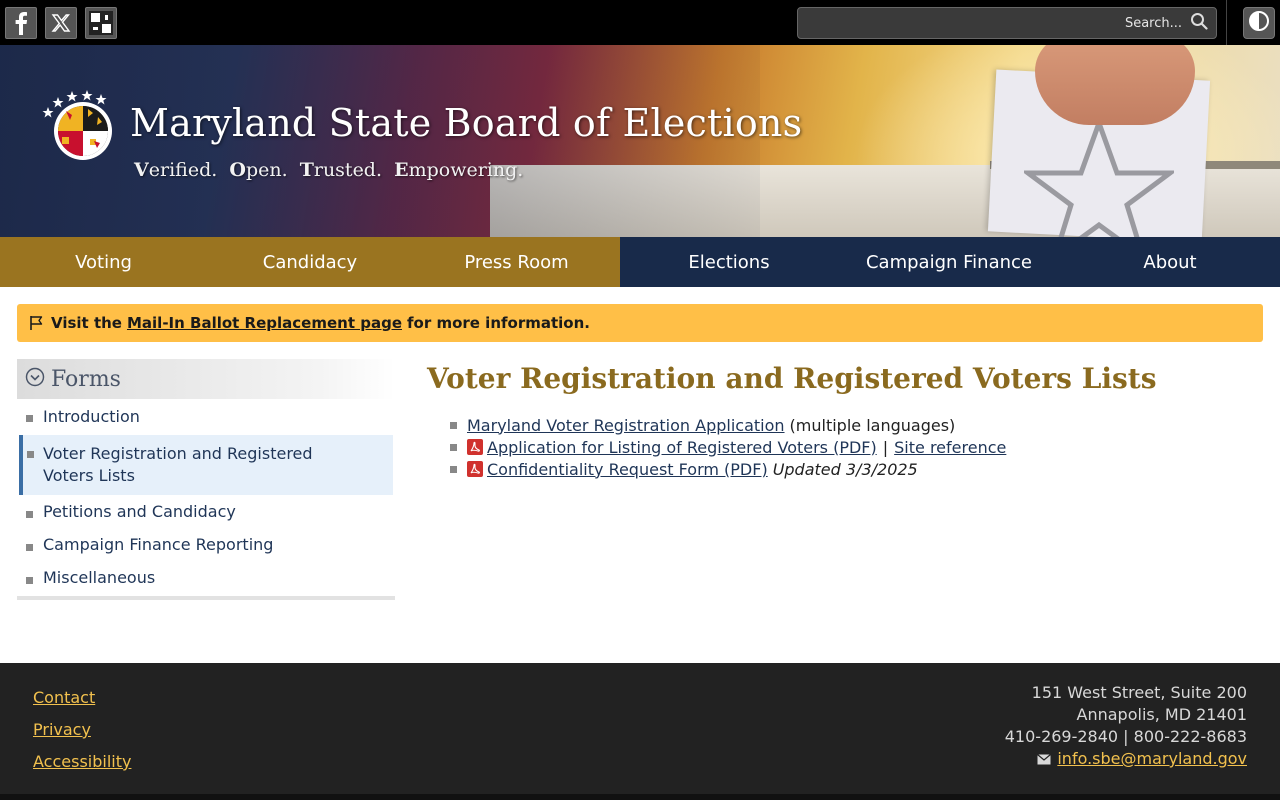 This screenshot has width=1280, height=800. What do you see at coordinates (258, 170) in the screenshot?
I see `tagline-word: Open.` at bounding box center [258, 170].